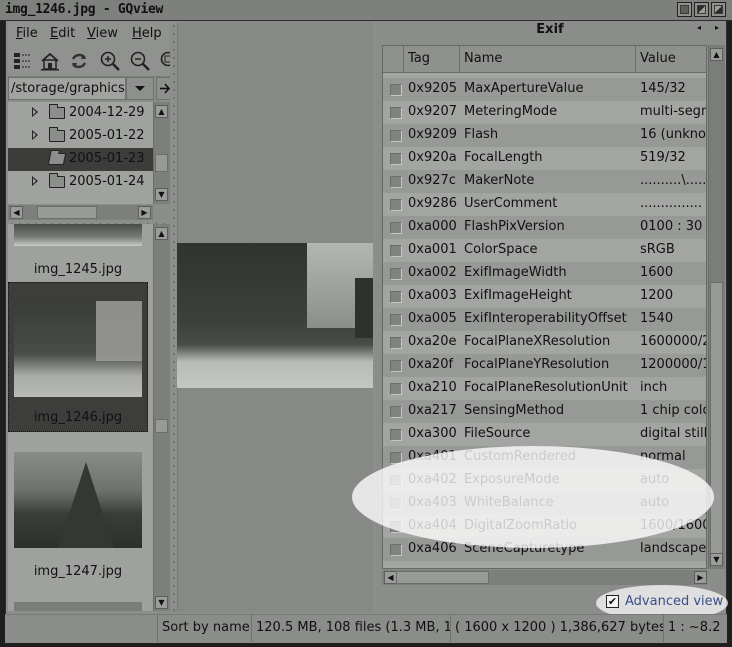 The width and height of the screenshot is (732, 647). Describe the element at coordinates (67, 88) in the screenshot. I see `path-input: /storage/graphics/` at that location.